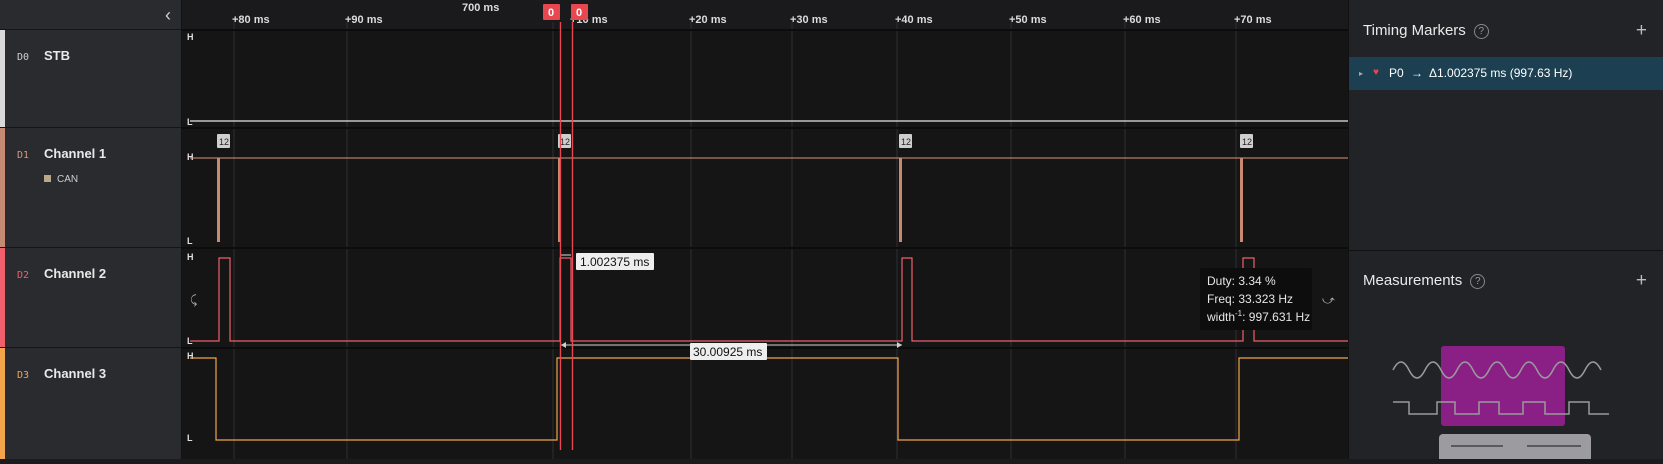 The width and height of the screenshot is (1663, 464). Describe the element at coordinates (1641, 31) in the screenshot. I see `add-marker-button: +` at that location.